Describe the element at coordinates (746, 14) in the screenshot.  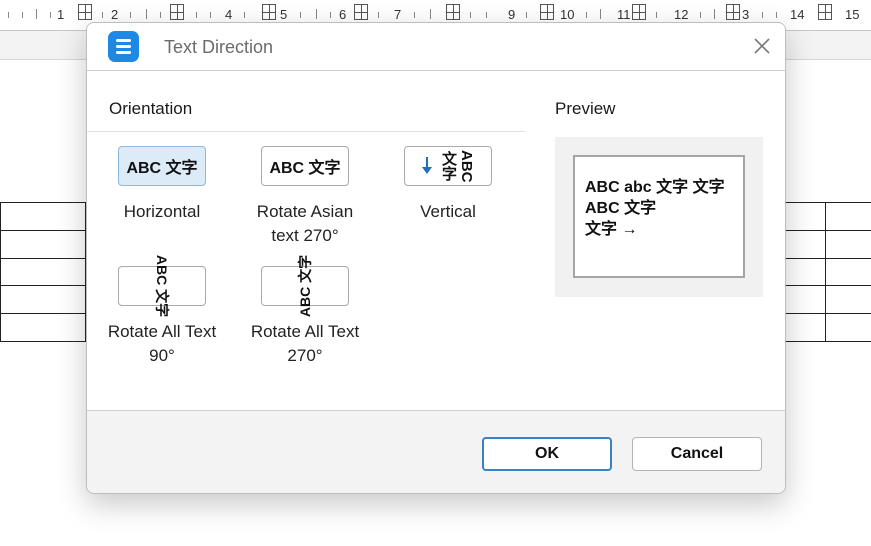
I see `ruler-number: 3` at that location.